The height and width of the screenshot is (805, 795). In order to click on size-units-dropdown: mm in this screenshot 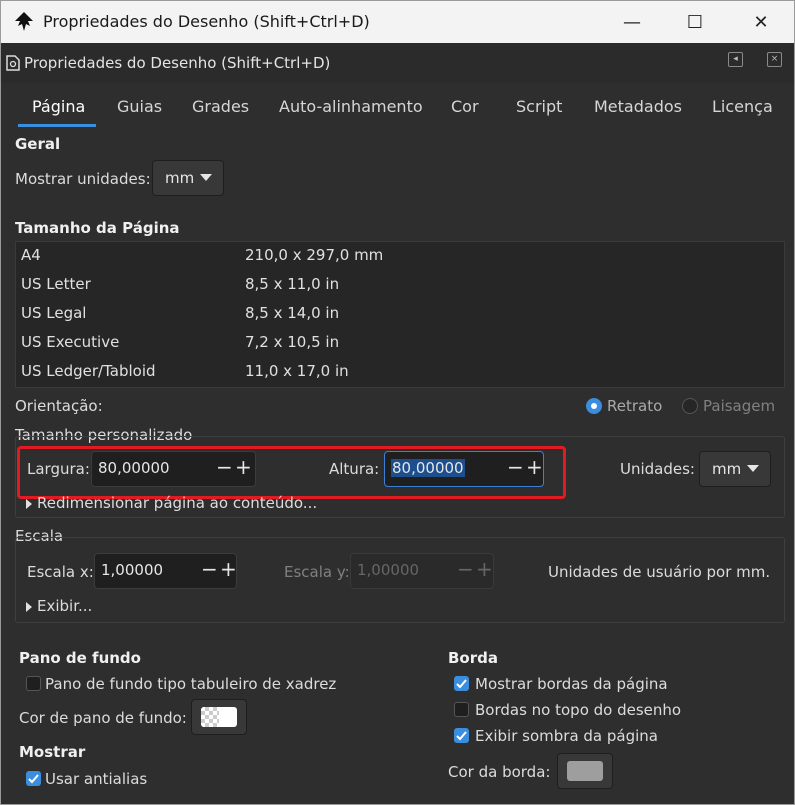, I will do `click(735, 469)`.